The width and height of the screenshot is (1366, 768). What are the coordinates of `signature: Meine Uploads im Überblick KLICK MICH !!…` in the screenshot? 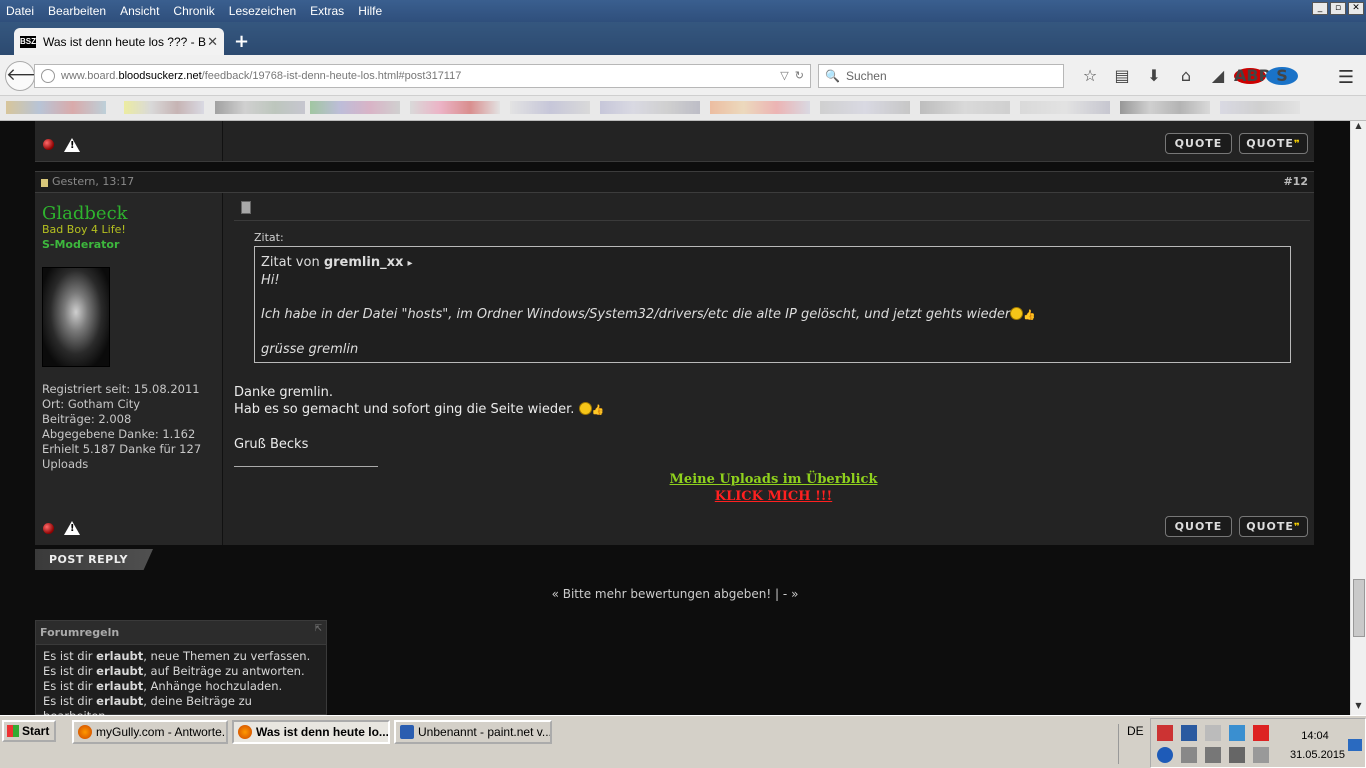 It's located at (773, 488).